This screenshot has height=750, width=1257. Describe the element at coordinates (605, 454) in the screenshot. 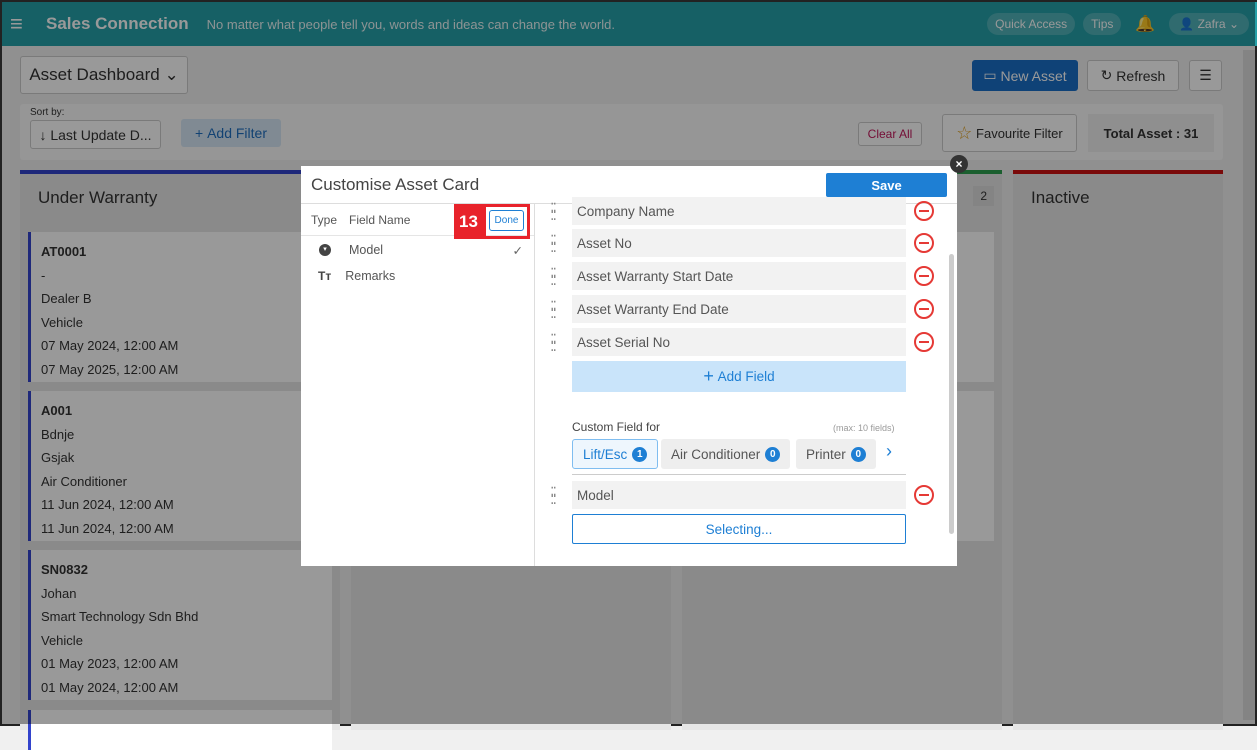

I see `tab-label: Lift/Esc` at that location.